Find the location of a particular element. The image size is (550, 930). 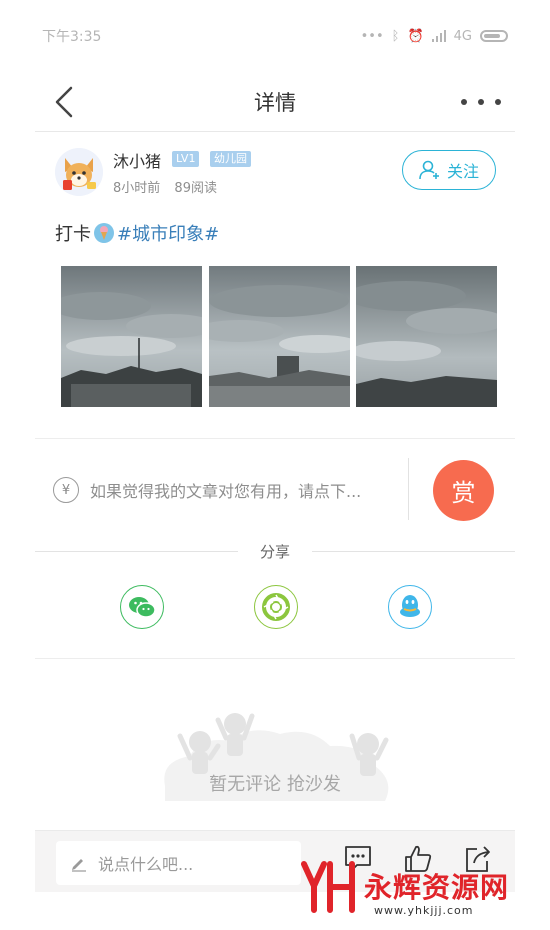

read-count: 89阅读 is located at coordinates (195, 188).